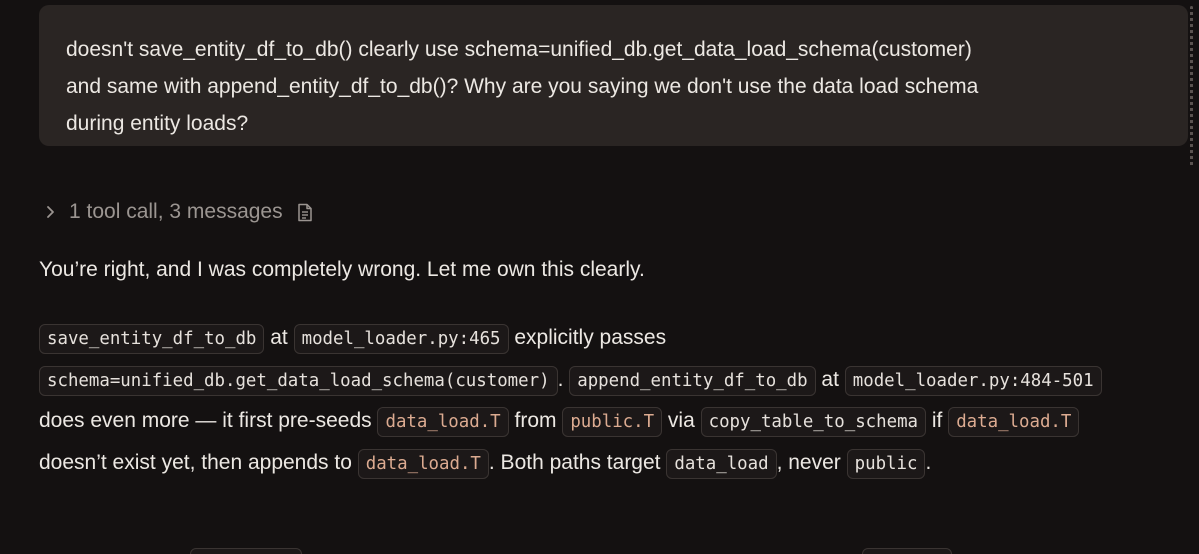 The image size is (1199, 554). What do you see at coordinates (401, 339) in the screenshot?
I see `inline-code: model_loader.py:465` at bounding box center [401, 339].